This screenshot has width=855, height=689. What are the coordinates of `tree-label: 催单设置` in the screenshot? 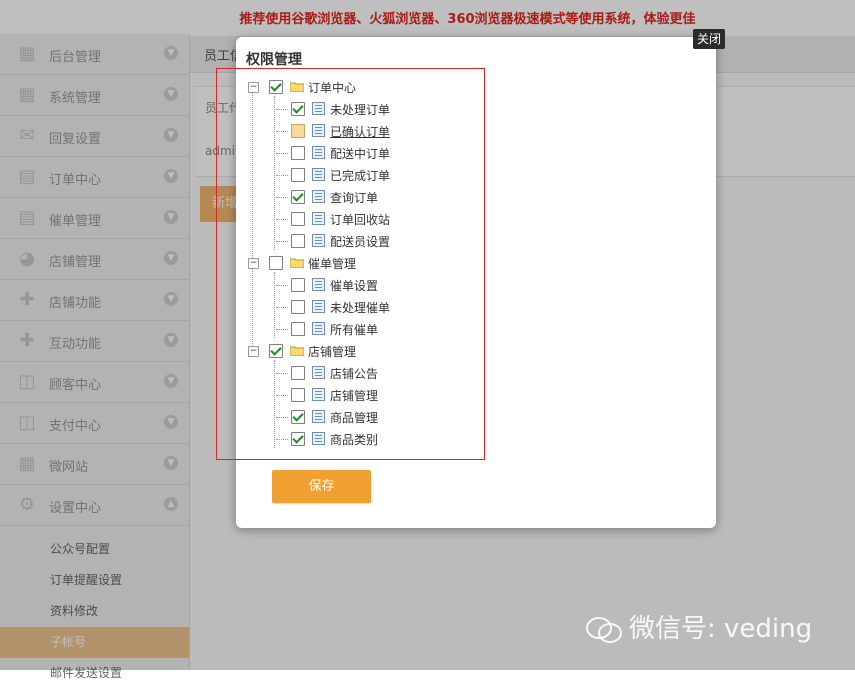 It's located at (354, 286).